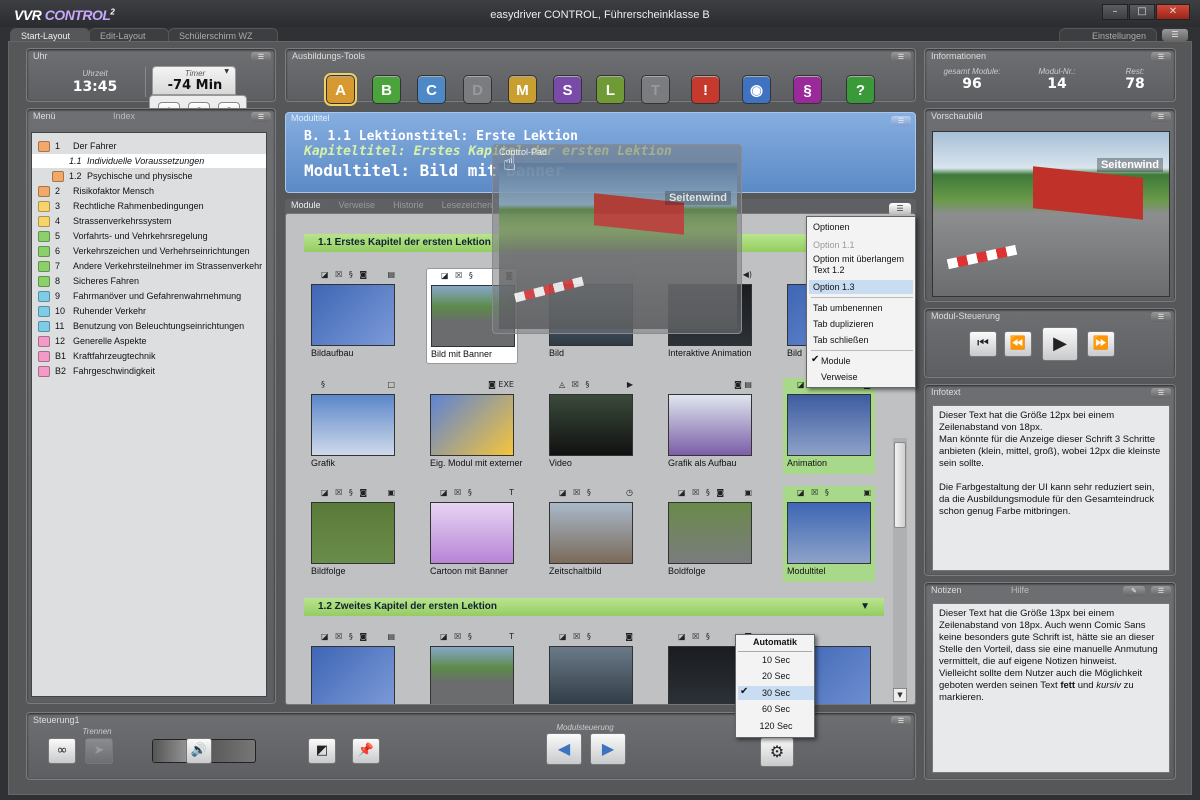 This screenshot has height=800, width=1200. I want to click on fast-forward-icon: ⏩, so click(1101, 344).